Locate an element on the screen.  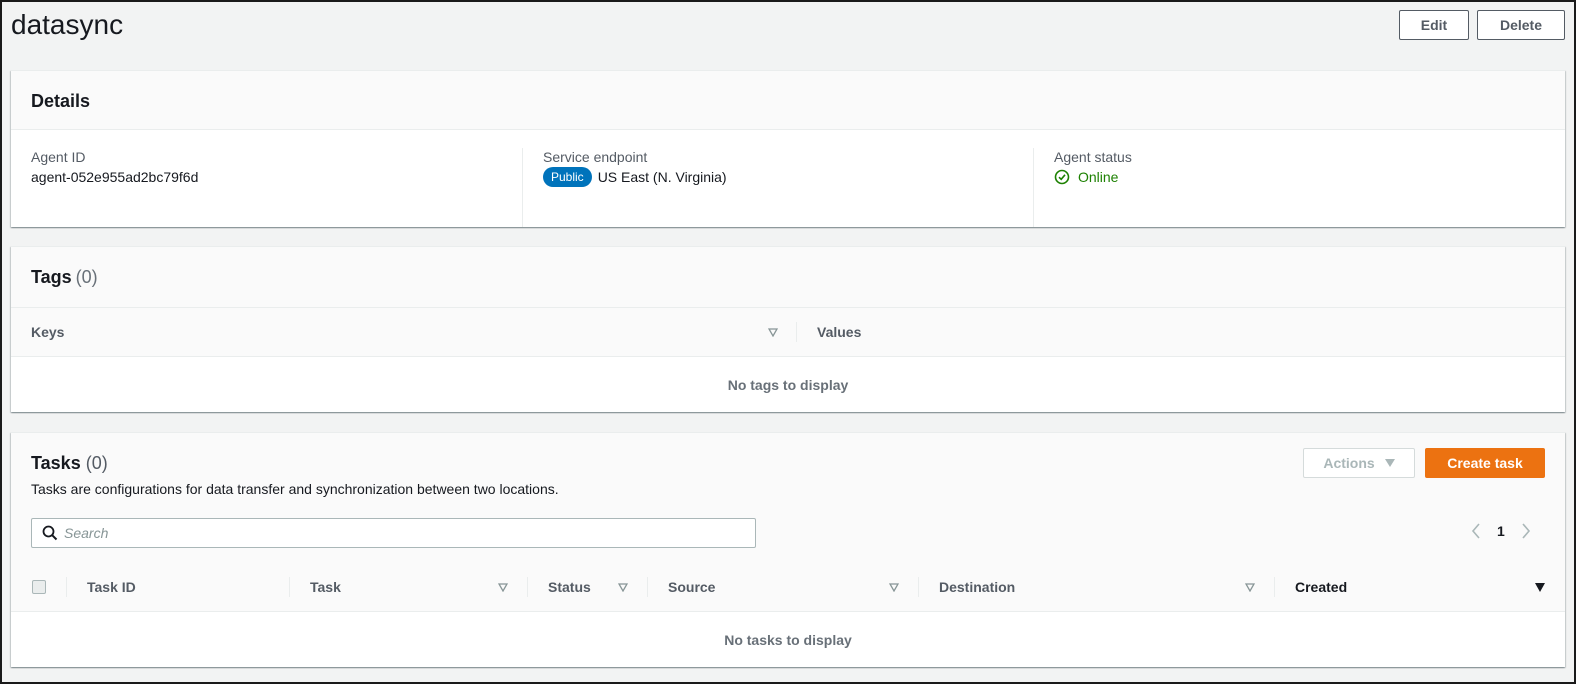
pagination: 1 is located at coordinates (1501, 531).